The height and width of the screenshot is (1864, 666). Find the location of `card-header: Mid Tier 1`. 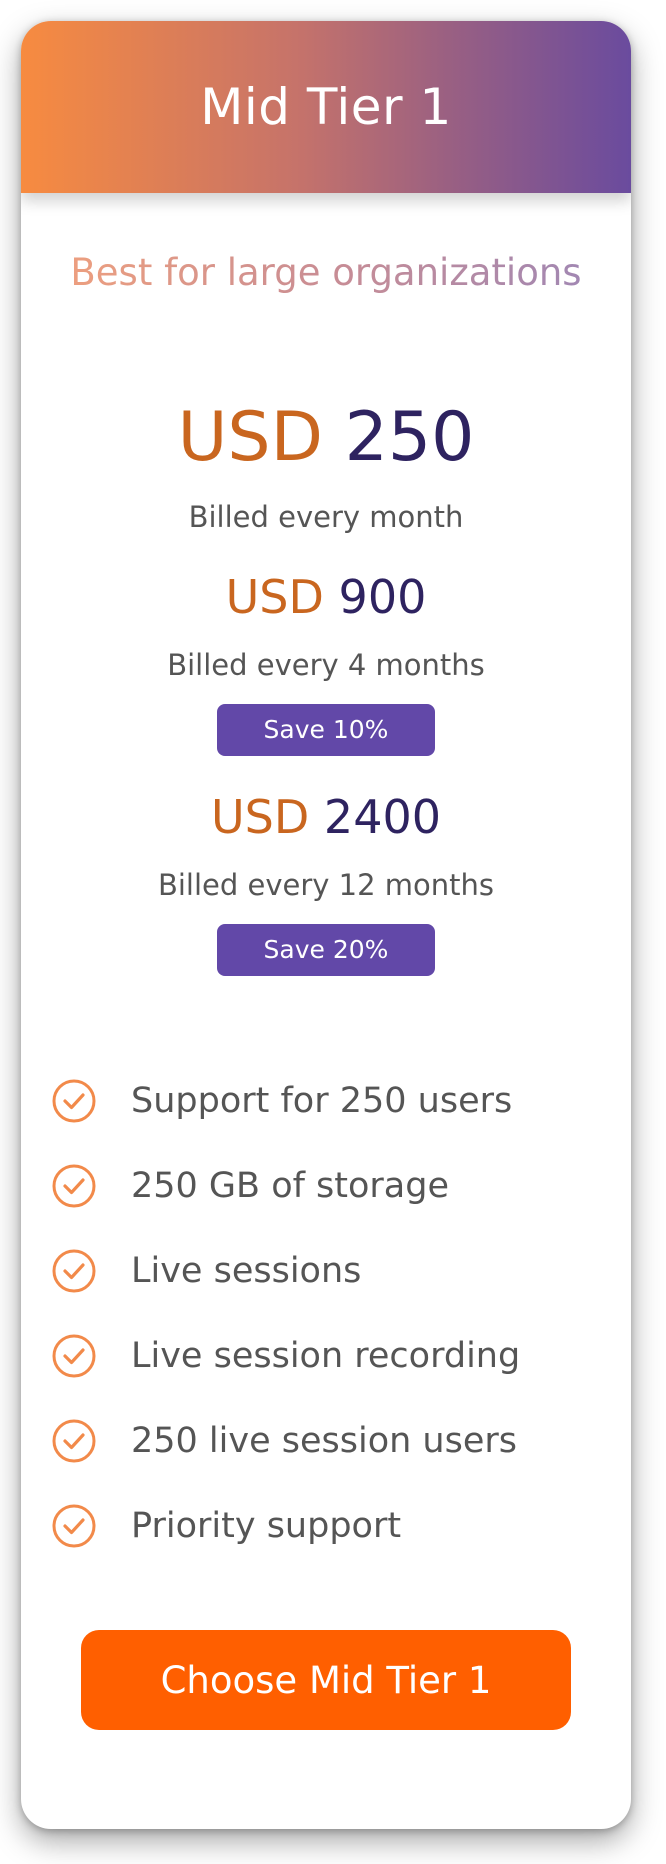

card-header: Mid Tier 1 is located at coordinates (326, 107).